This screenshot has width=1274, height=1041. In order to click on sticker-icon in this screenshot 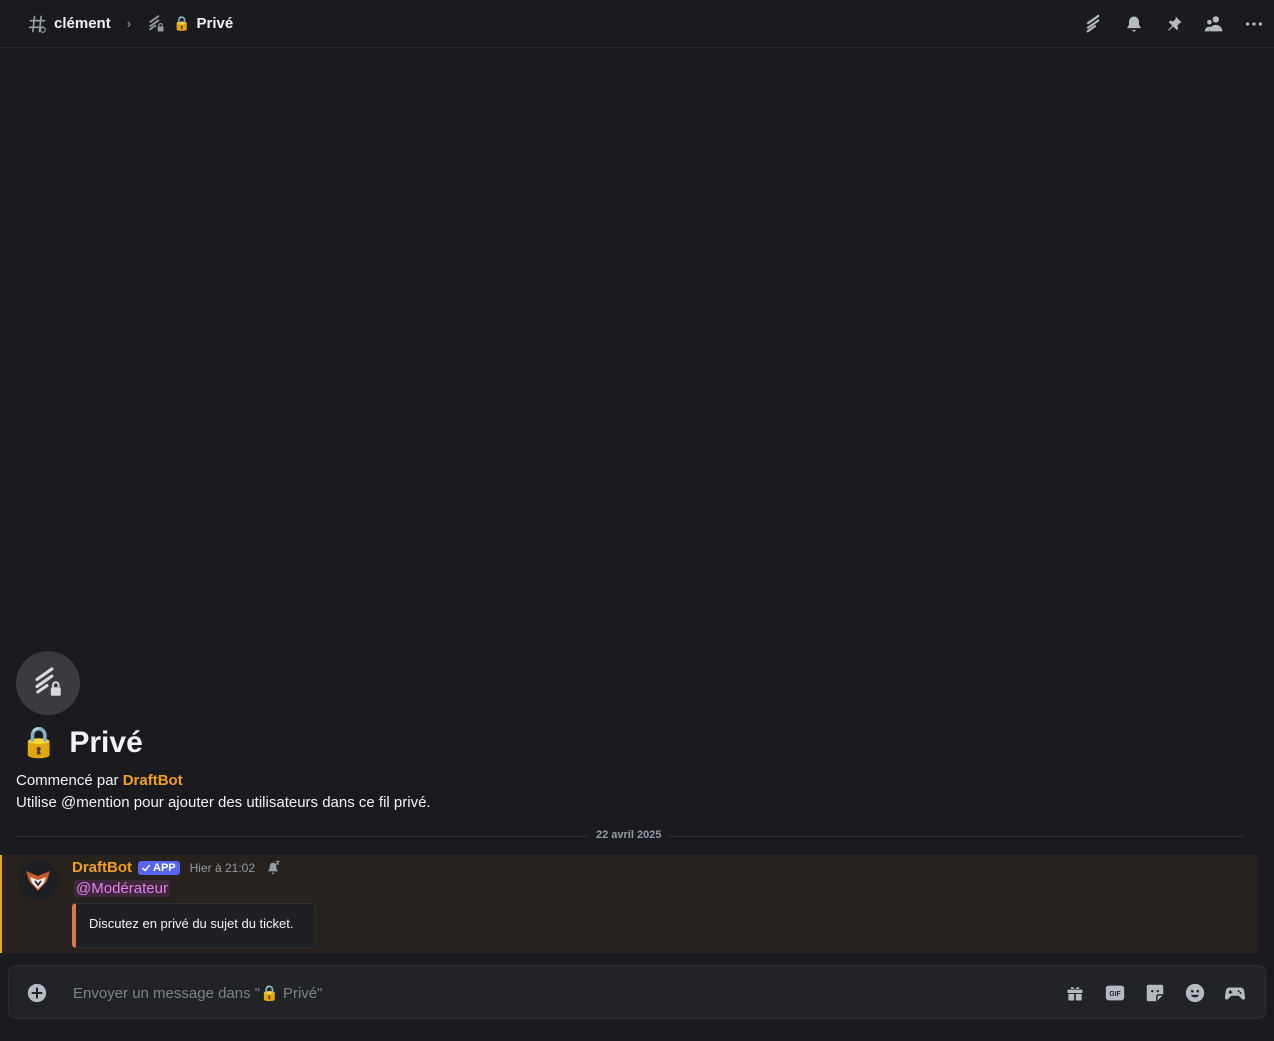, I will do `click(1155, 993)`.